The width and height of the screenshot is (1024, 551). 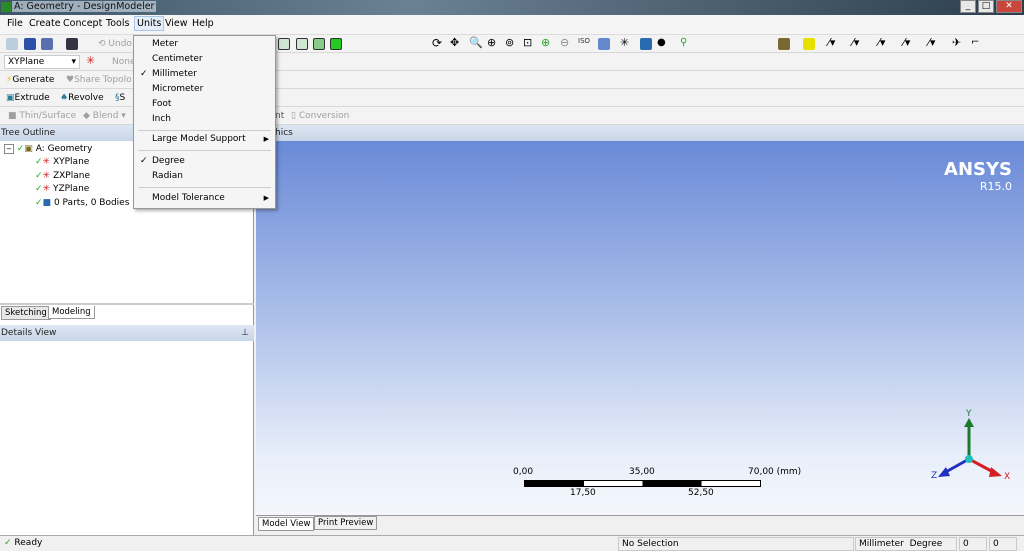 I want to click on flag-icon: ⌐, so click(x=975, y=42).